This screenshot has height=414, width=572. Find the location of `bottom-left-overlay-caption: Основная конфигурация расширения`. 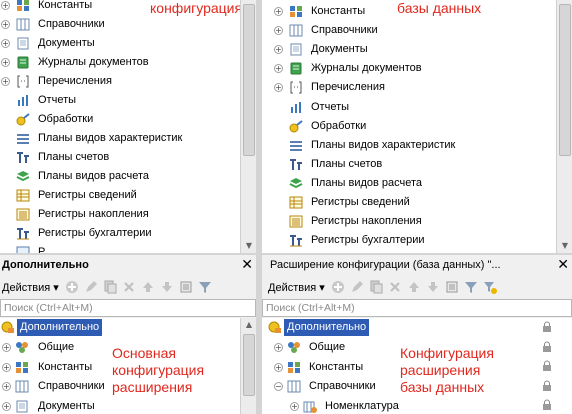

bottom-left-overlay-caption: Основная конфигурация расширения is located at coordinates (158, 370).